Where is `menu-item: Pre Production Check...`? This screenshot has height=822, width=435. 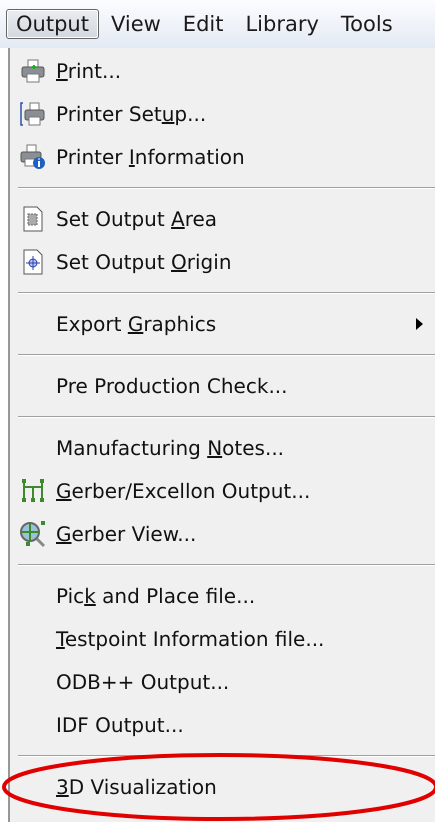
menu-item: Pre Production Check... is located at coordinates (172, 386).